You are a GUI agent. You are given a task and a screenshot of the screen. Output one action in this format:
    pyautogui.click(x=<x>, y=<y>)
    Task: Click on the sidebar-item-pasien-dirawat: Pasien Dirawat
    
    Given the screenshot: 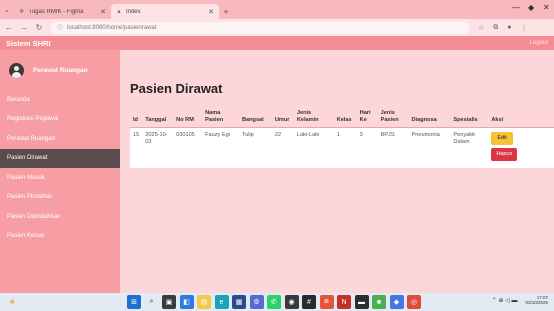 What is the action you would take?
    pyautogui.click(x=60, y=158)
    